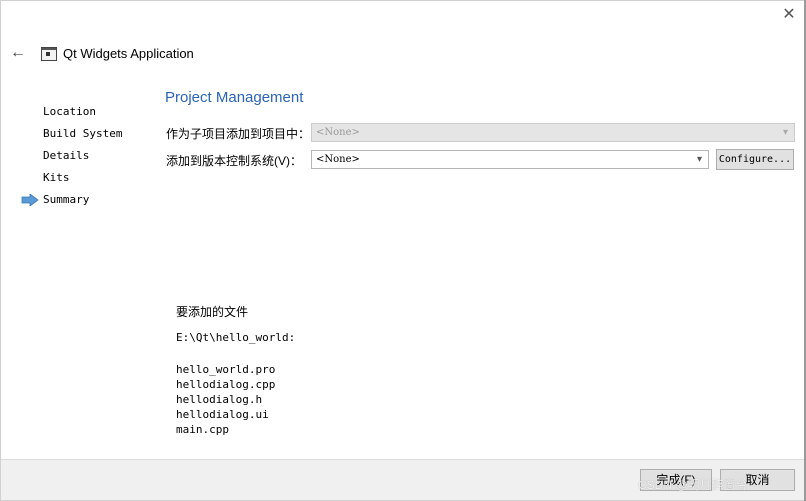 The height and width of the screenshot is (501, 806). I want to click on add-subproject-label: 作为子项目添加到项目中：, so click(238, 134).